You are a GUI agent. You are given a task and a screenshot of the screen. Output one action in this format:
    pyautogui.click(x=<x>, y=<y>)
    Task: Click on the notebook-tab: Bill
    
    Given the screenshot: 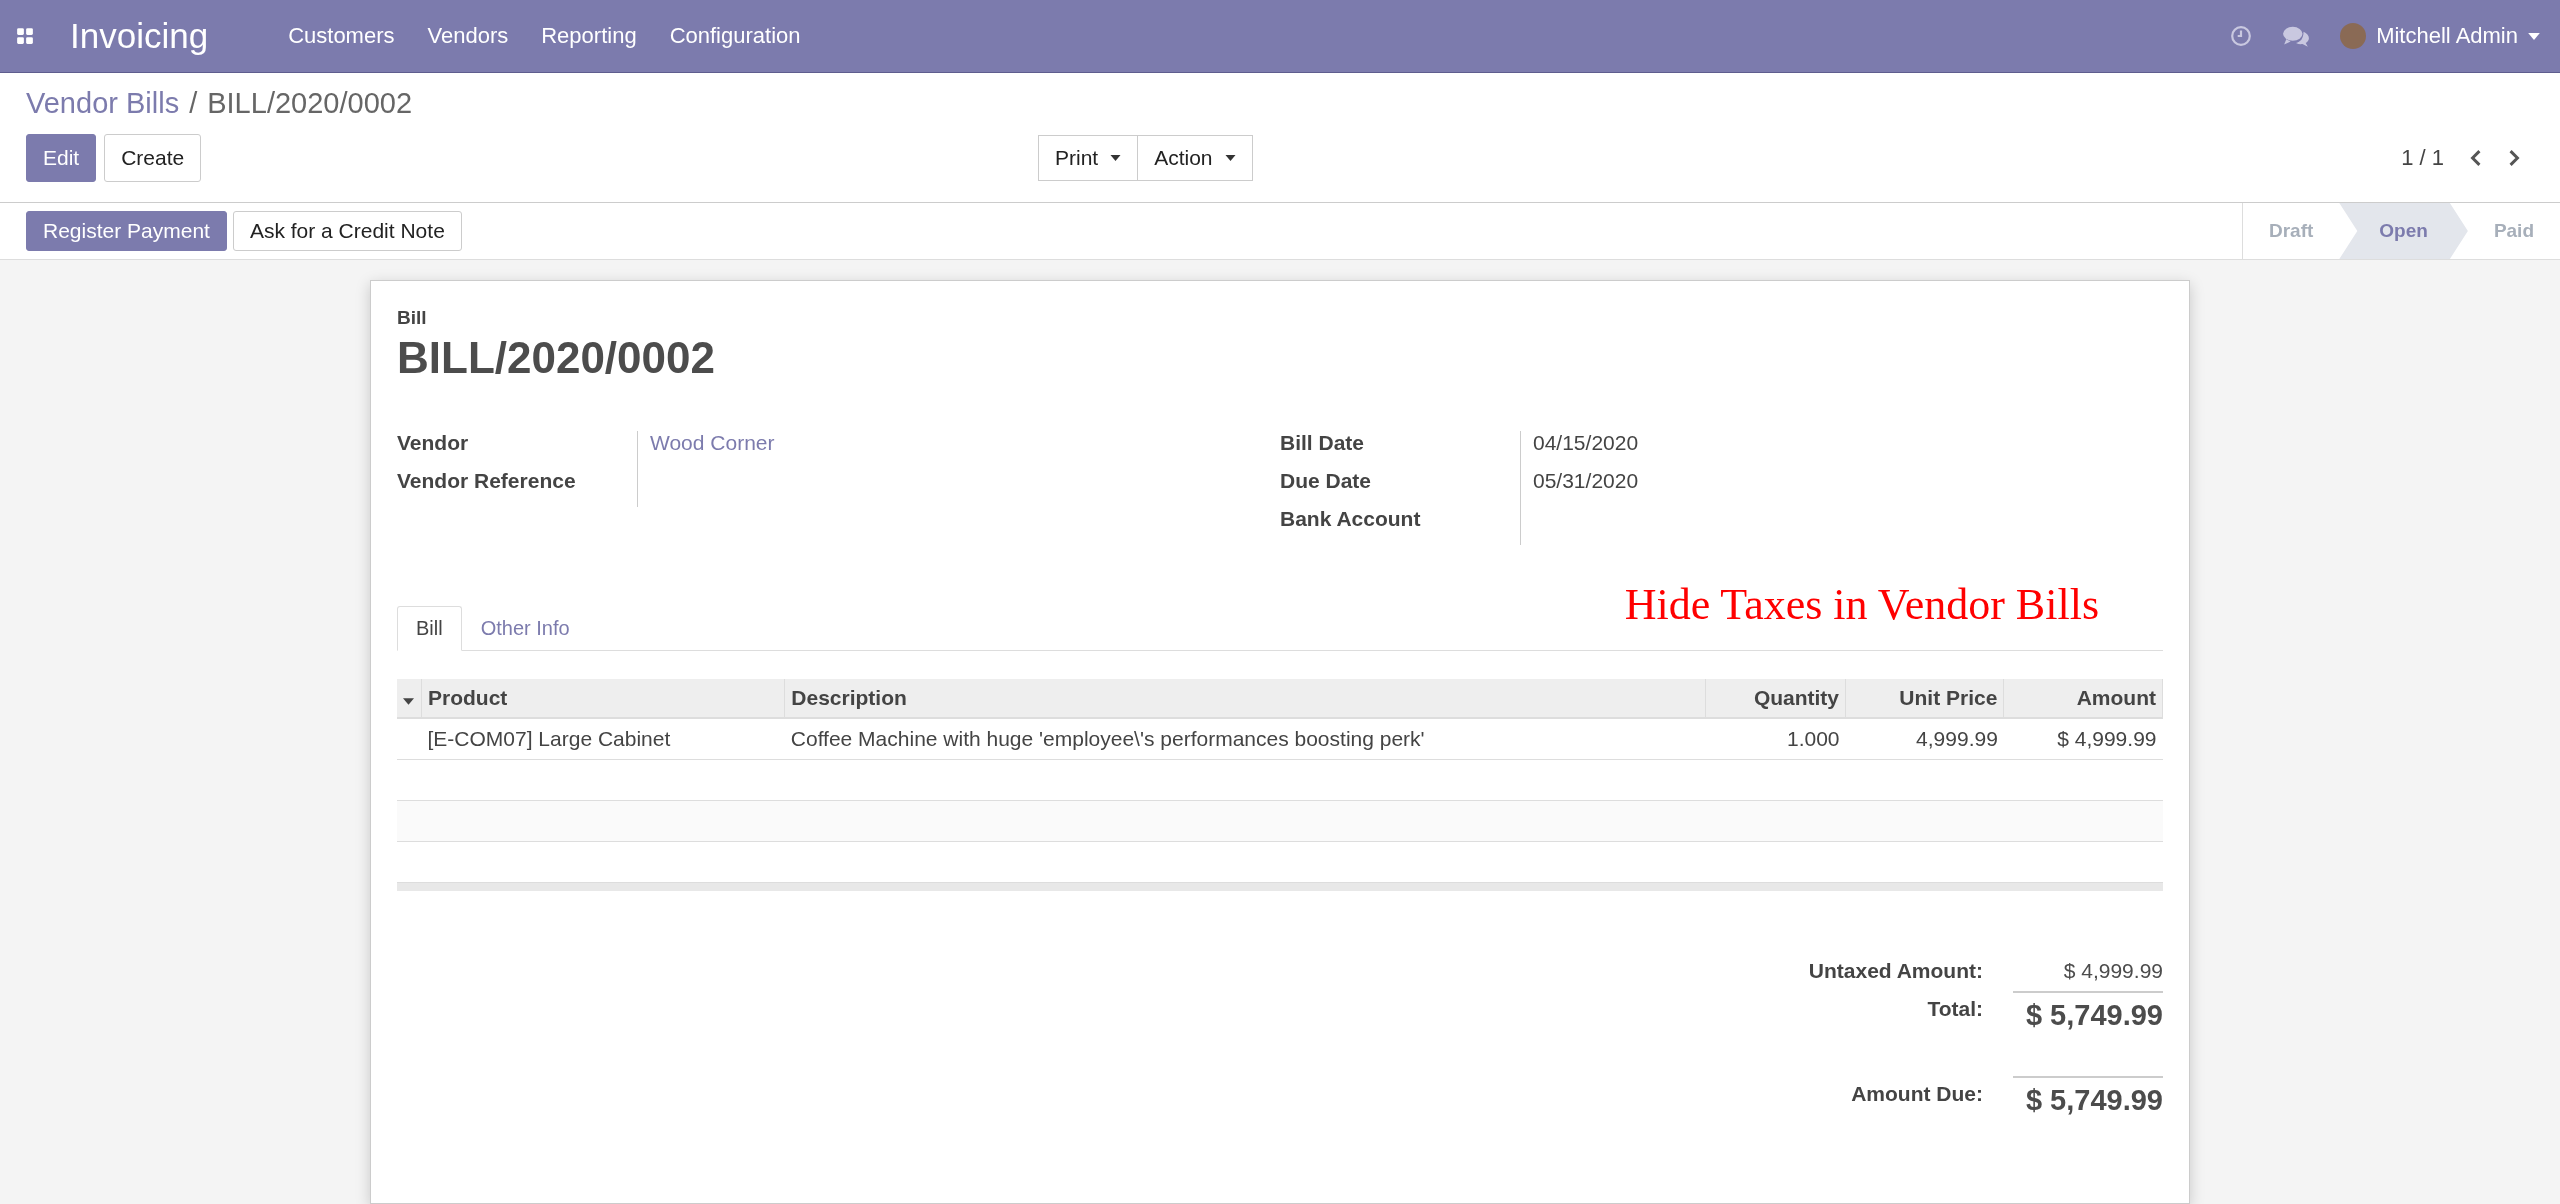 What is the action you would take?
    pyautogui.click(x=429, y=628)
    